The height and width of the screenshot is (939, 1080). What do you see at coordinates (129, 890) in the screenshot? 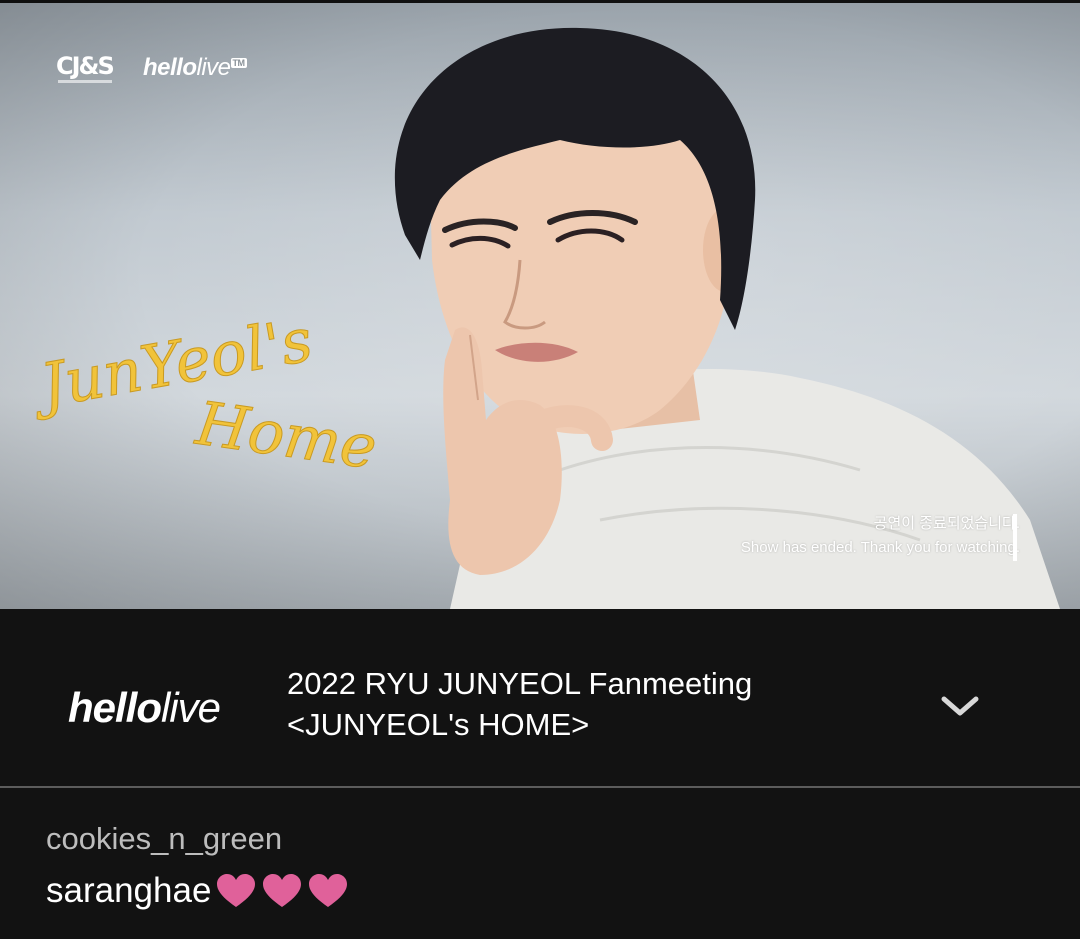
I see `comment-message: saranghae` at bounding box center [129, 890].